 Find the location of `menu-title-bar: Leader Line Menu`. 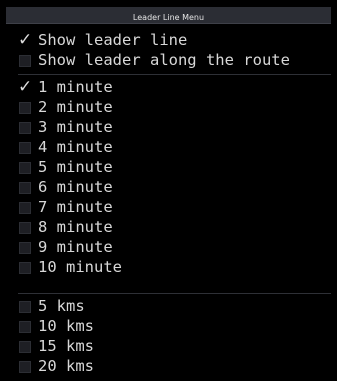

menu-title-bar: Leader Line Menu is located at coordinates (168, 15).